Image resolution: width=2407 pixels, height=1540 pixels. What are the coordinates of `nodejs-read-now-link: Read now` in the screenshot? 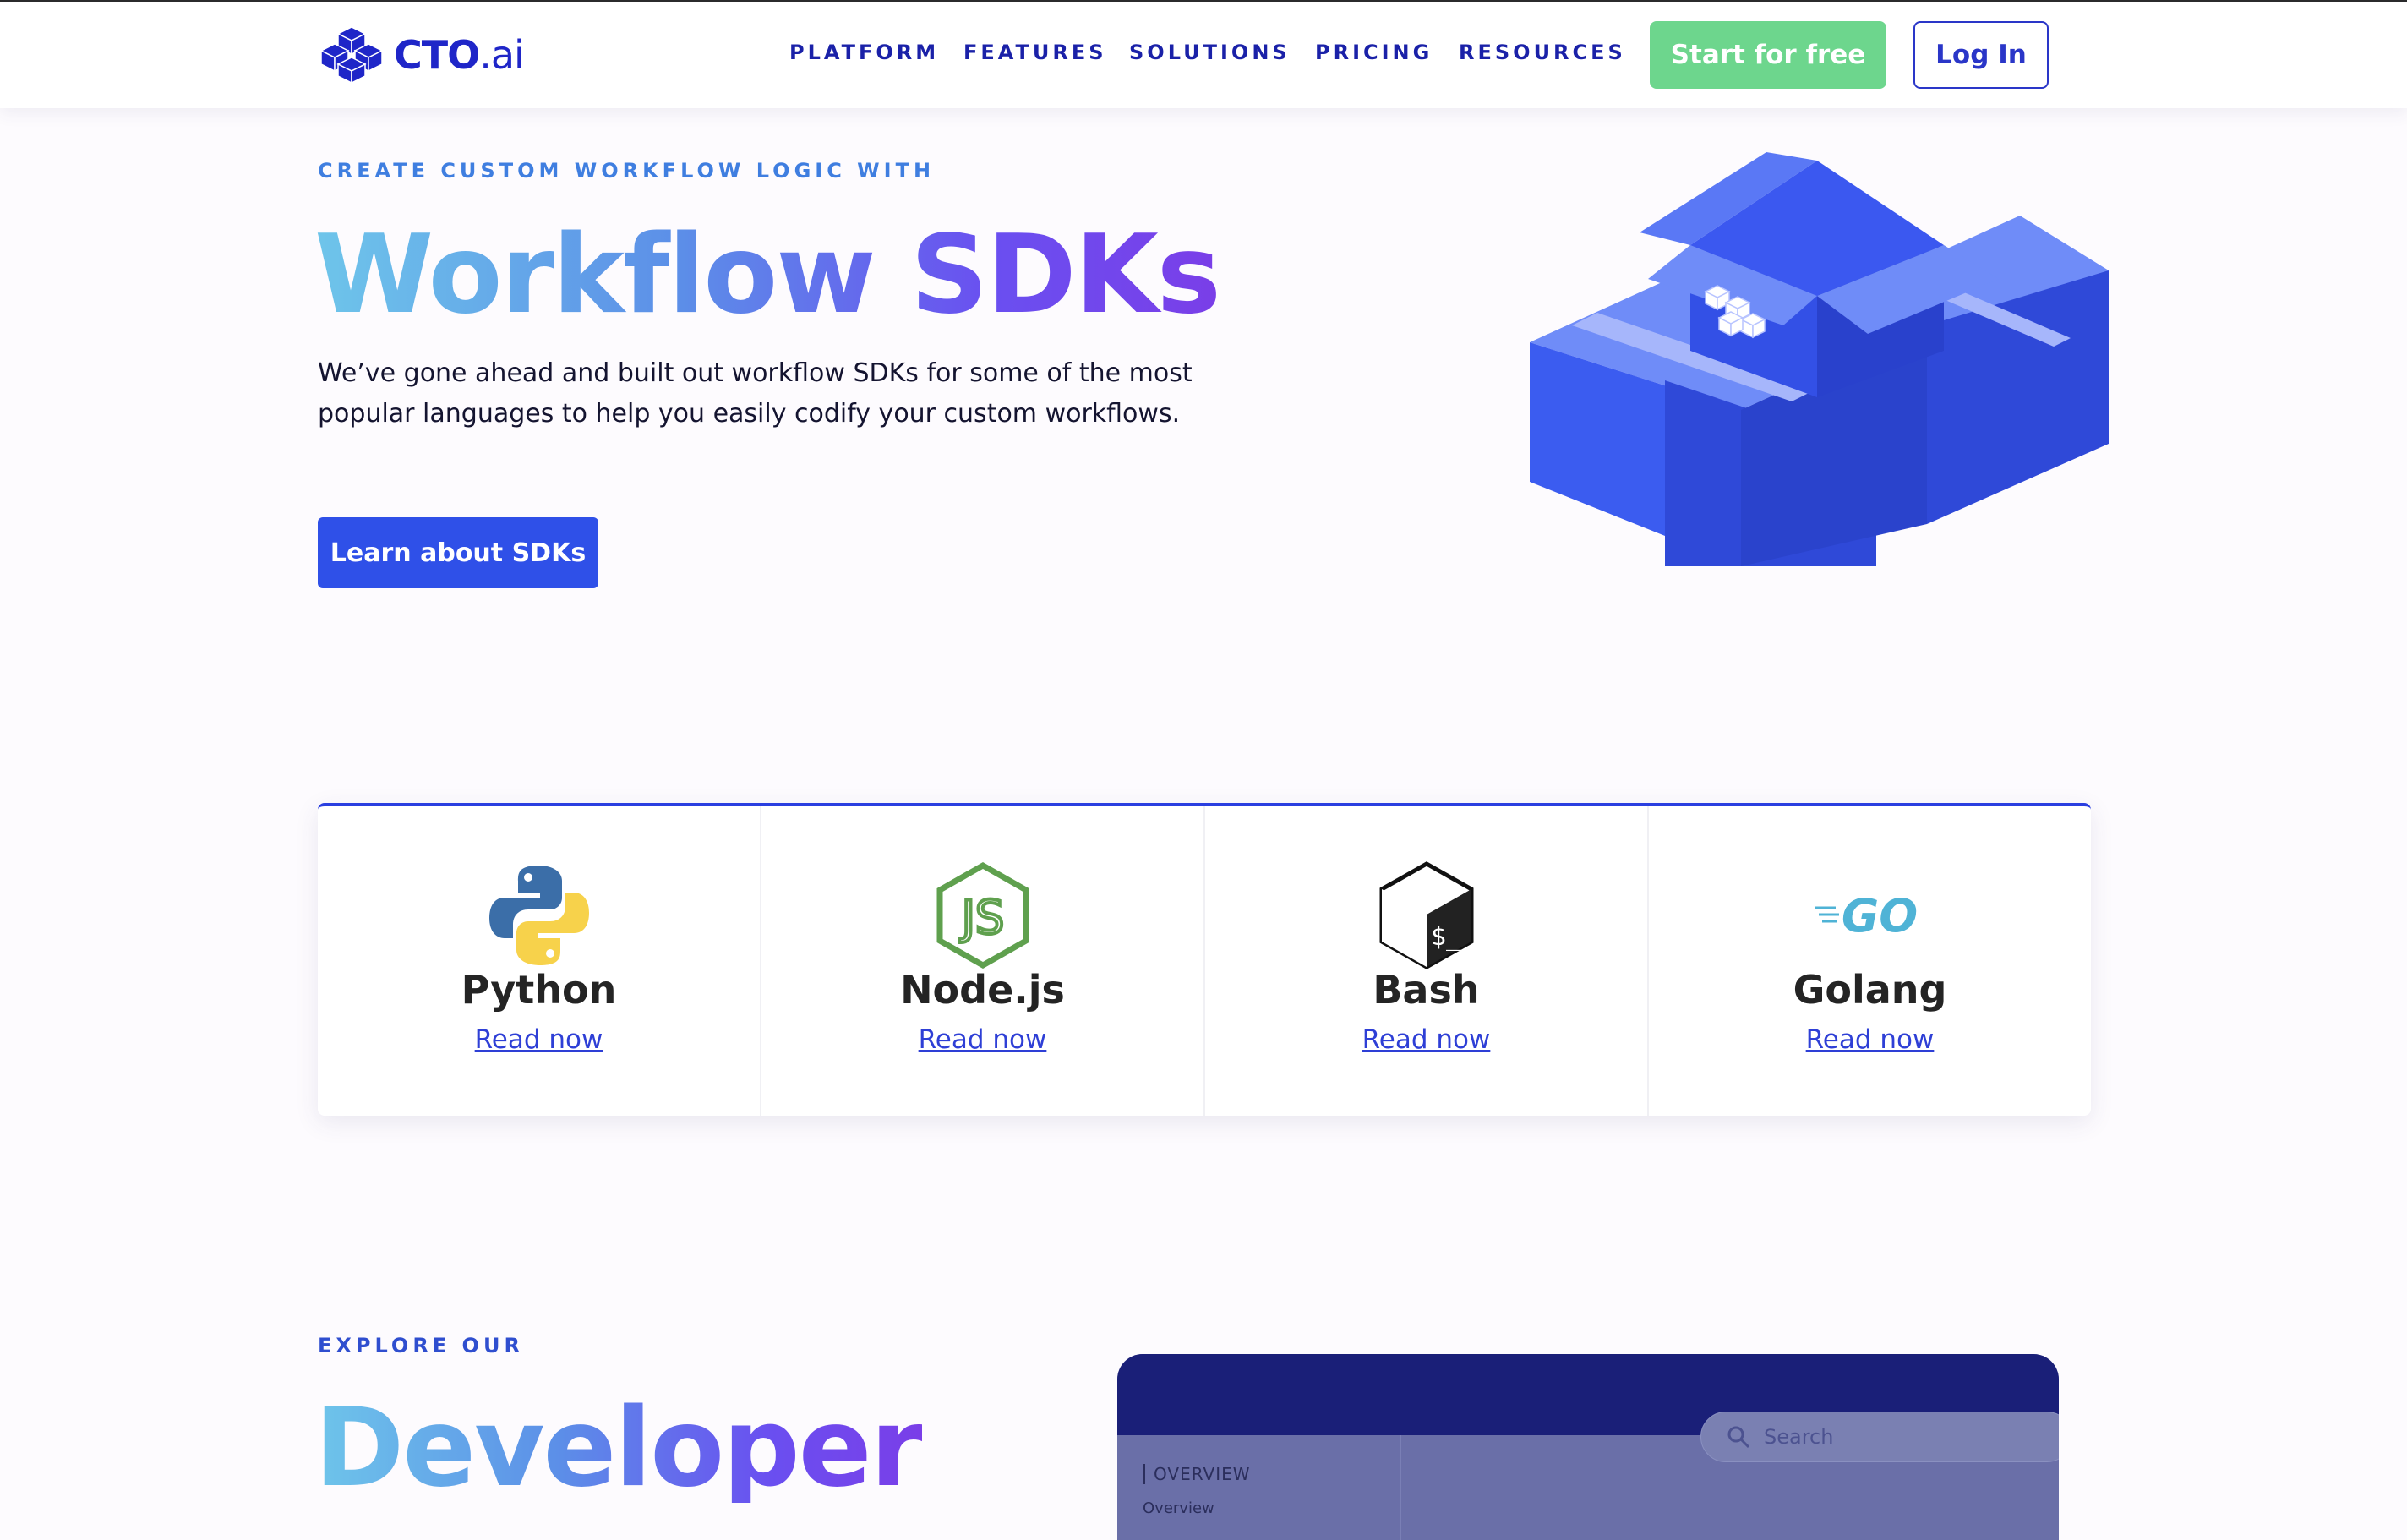 It's located at (982, 1039).